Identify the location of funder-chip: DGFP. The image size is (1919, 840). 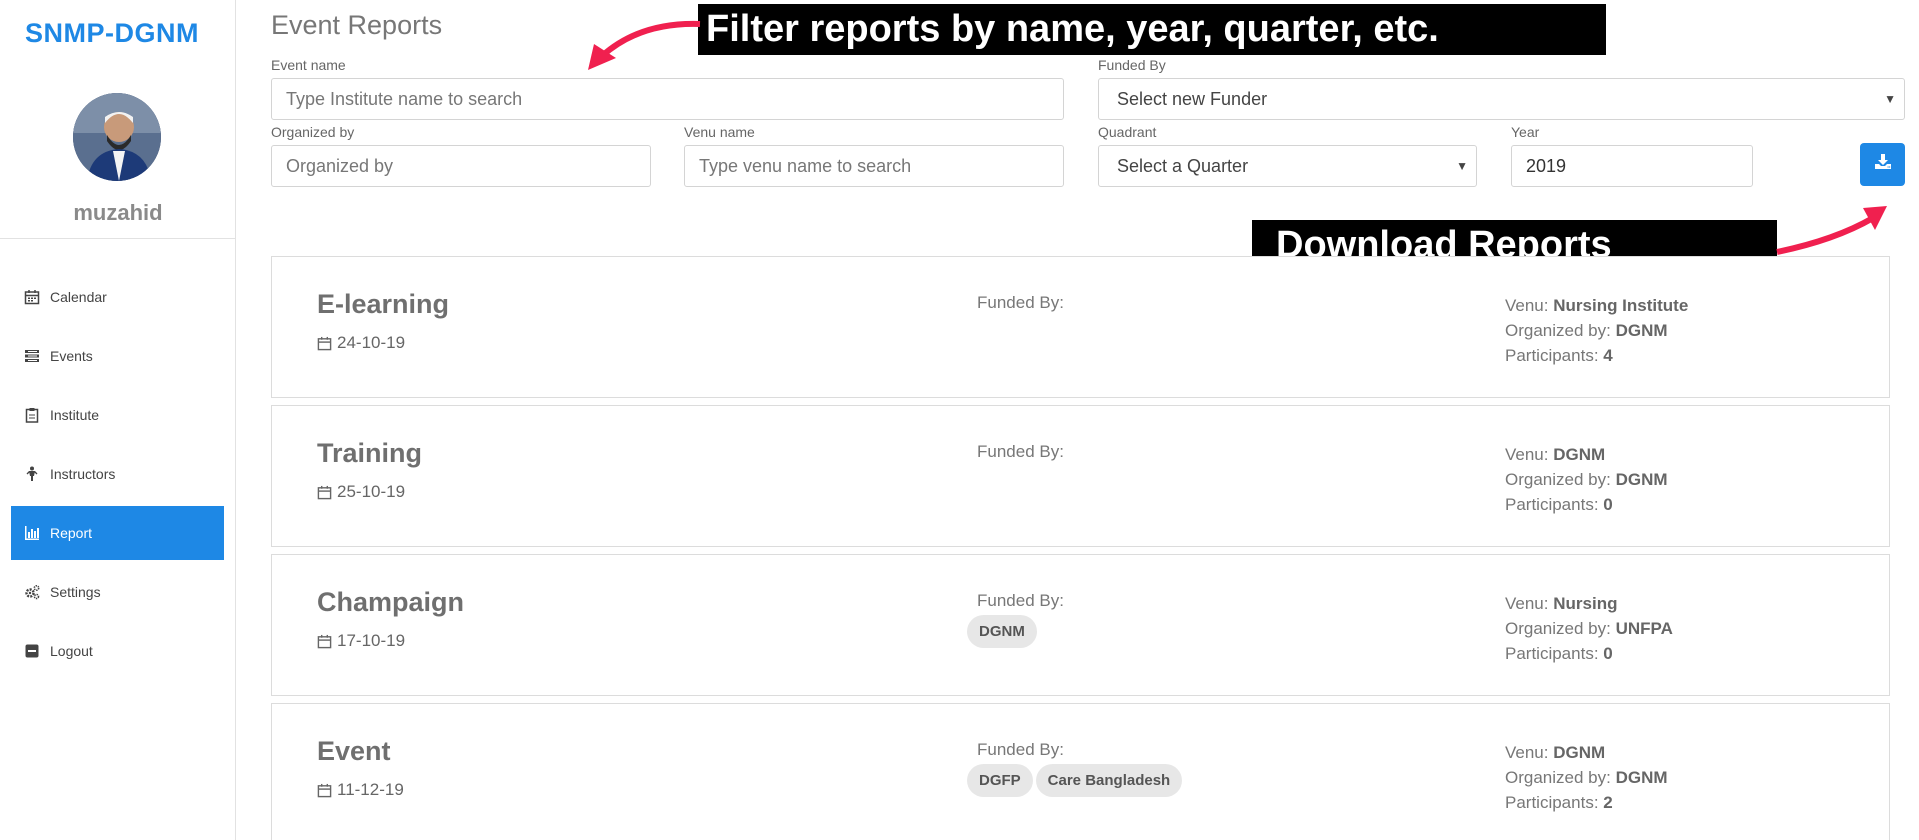
(1000, 780).